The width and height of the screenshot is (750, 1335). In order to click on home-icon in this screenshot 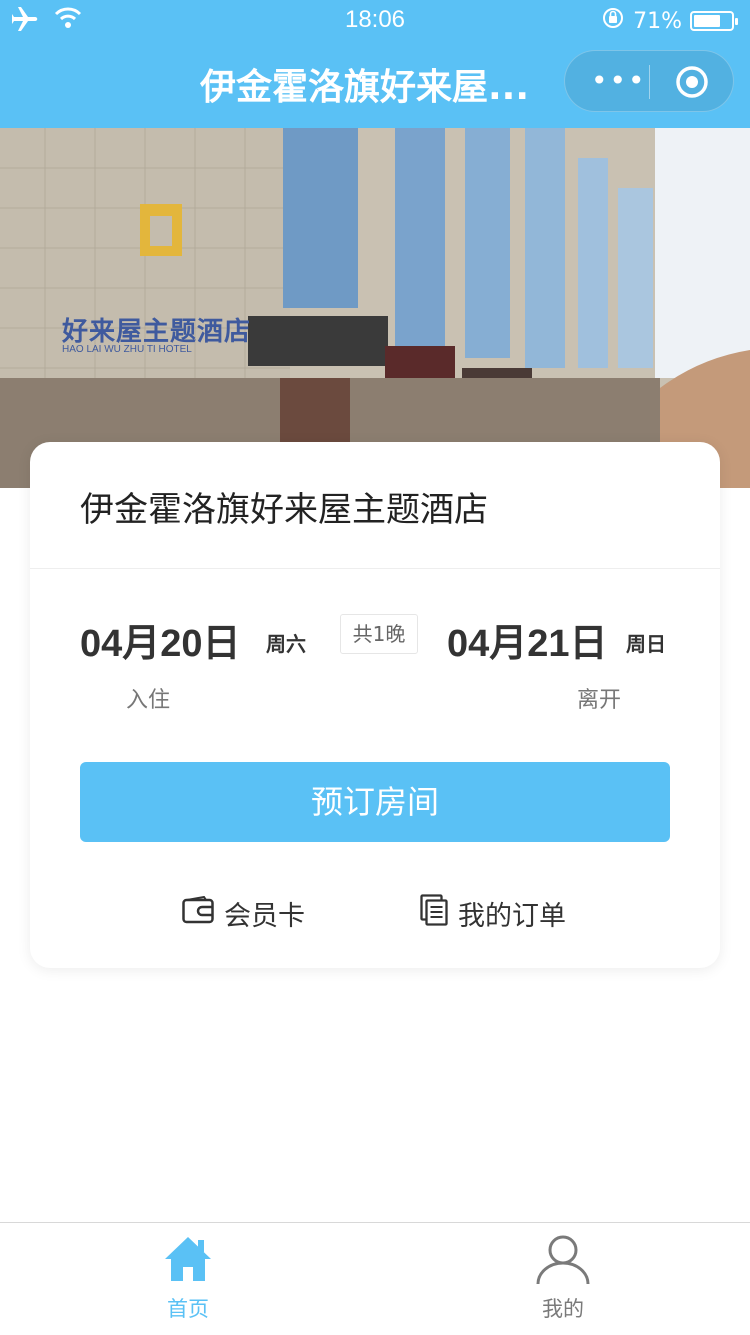, I will do `click(188, 1261)`.